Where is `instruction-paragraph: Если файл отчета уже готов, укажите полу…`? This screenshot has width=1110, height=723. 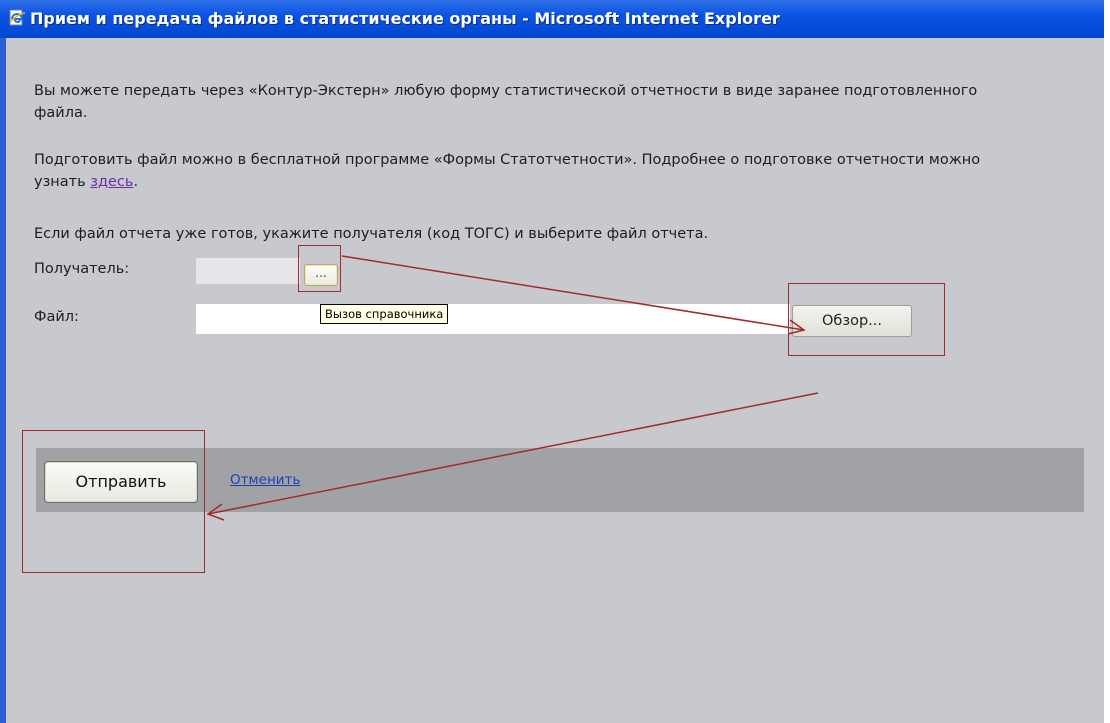
instruction-paragraph: Если файл отчета уже готов, укажите полу… is located at coordinates (371, 234).